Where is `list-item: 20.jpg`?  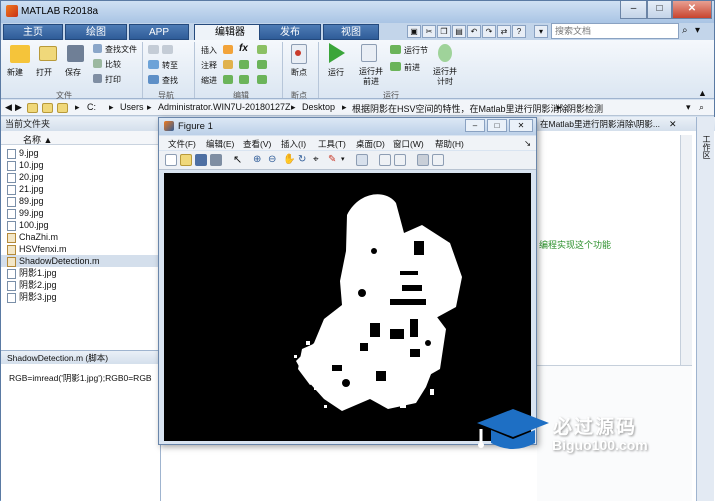 list-item: 20.jpg is located at coordinates (25, 177).